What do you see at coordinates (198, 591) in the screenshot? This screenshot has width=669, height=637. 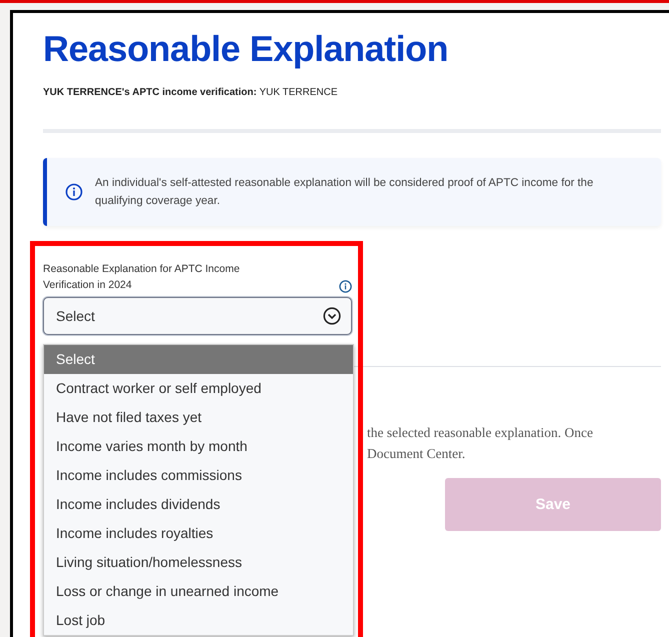 I see `dropdown-option: Loss or change in unearned income` at bounding box center [198, 591].